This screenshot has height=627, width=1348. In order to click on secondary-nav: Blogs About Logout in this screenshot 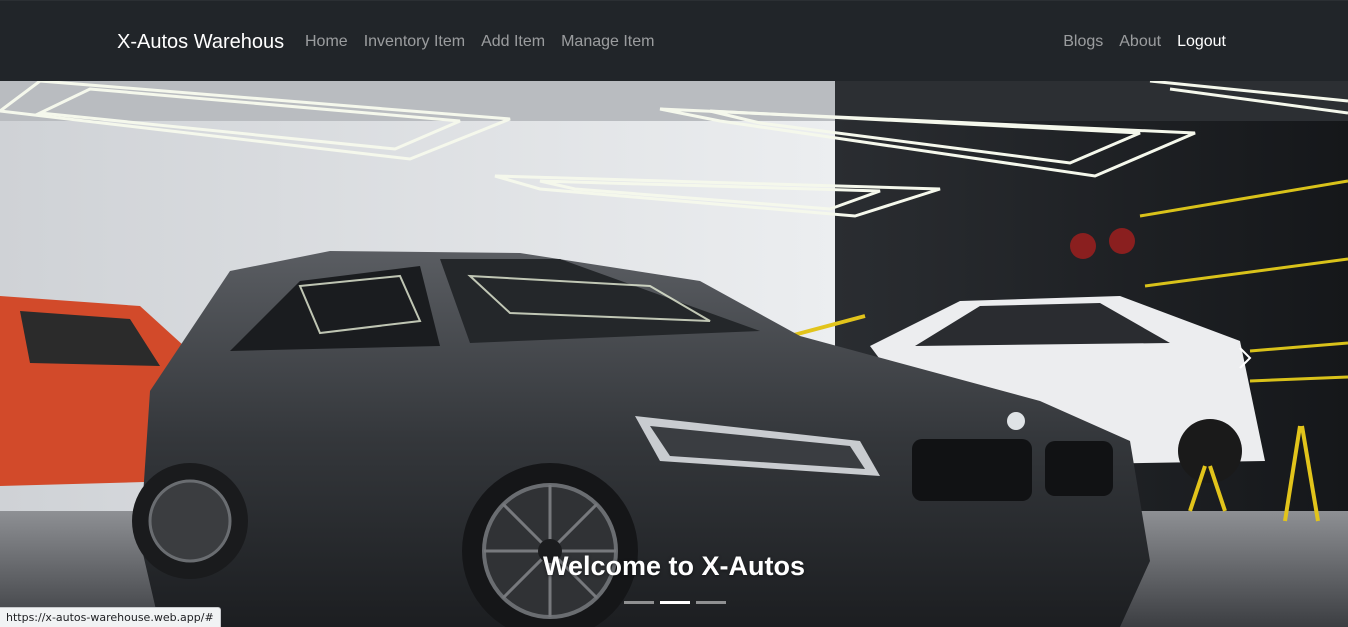, I will do `click(1144, 42)`.